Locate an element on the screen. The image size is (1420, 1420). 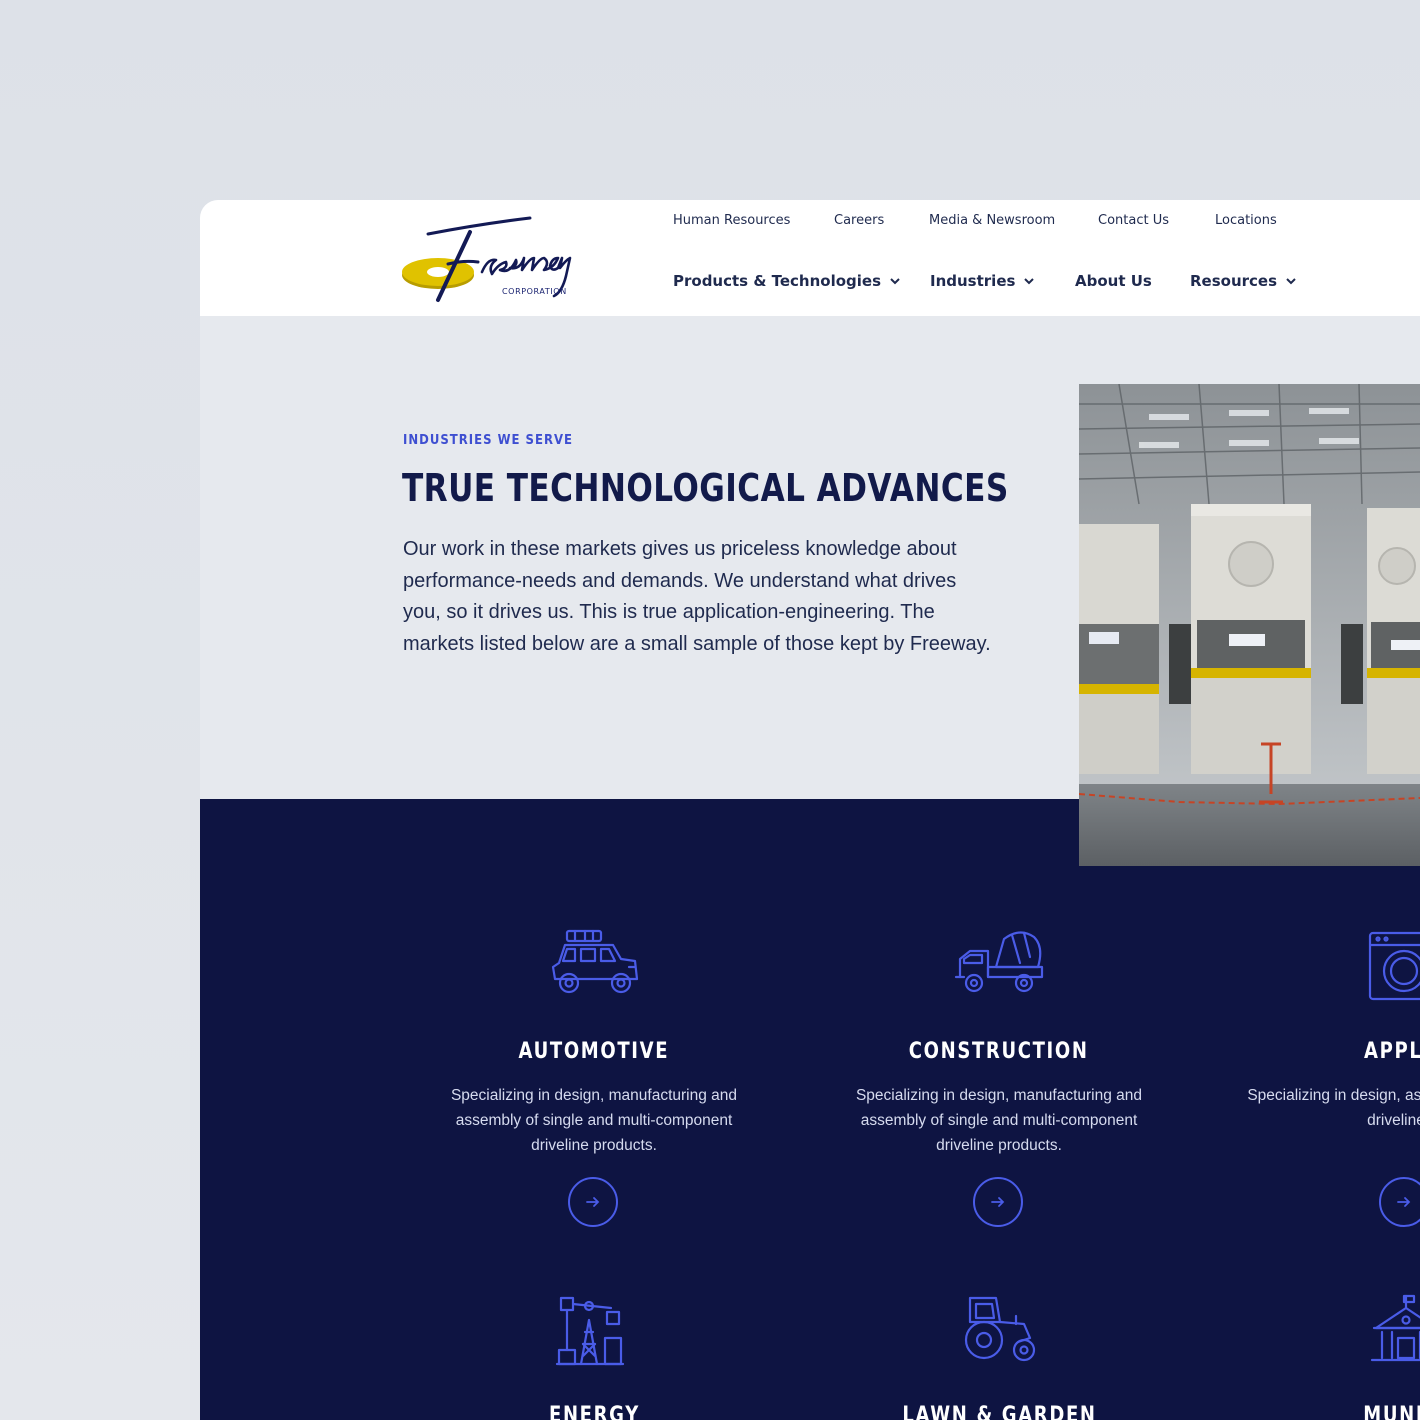
industry-card-lawn-garden: LAWN & GARDEN is located at coordinates (999, 1349).